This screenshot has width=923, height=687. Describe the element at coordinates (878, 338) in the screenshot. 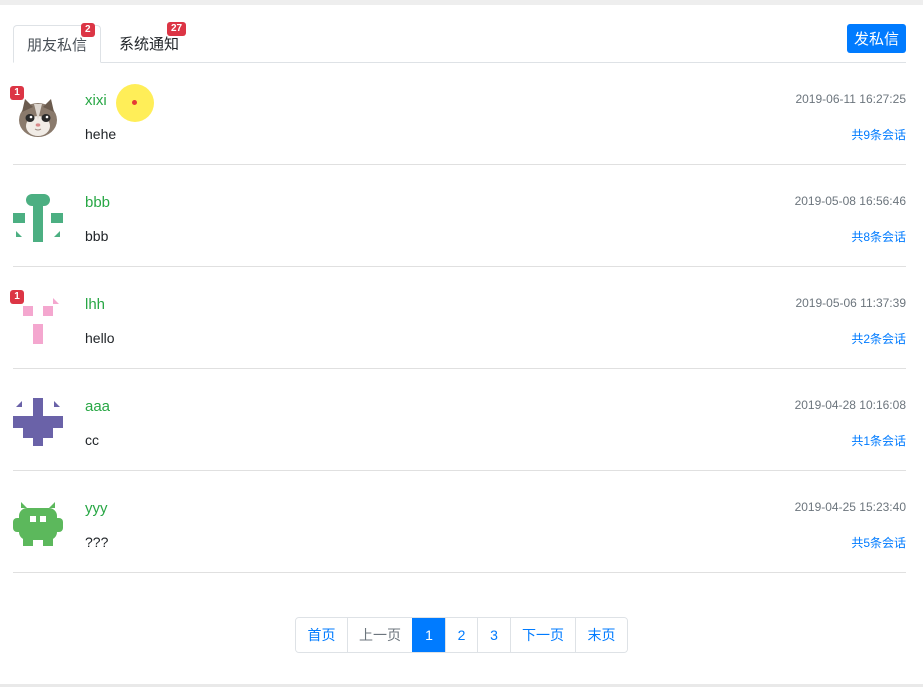

I see `conversation-count-link: 共2条会话` at that location.